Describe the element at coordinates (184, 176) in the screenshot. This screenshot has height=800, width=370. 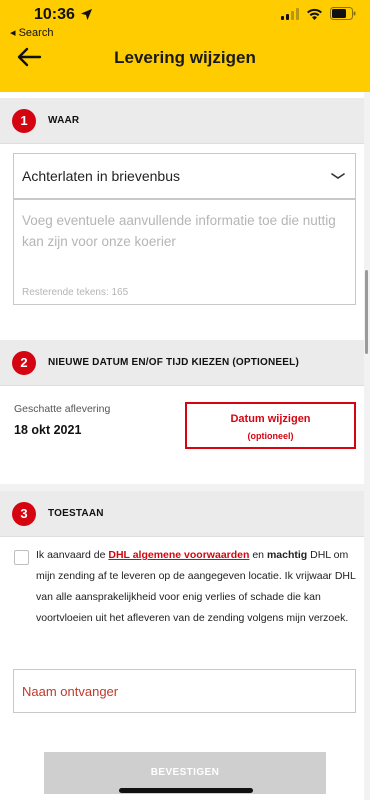
I see `delivery-location-select: Achterlaten in brievenbus` at that location.